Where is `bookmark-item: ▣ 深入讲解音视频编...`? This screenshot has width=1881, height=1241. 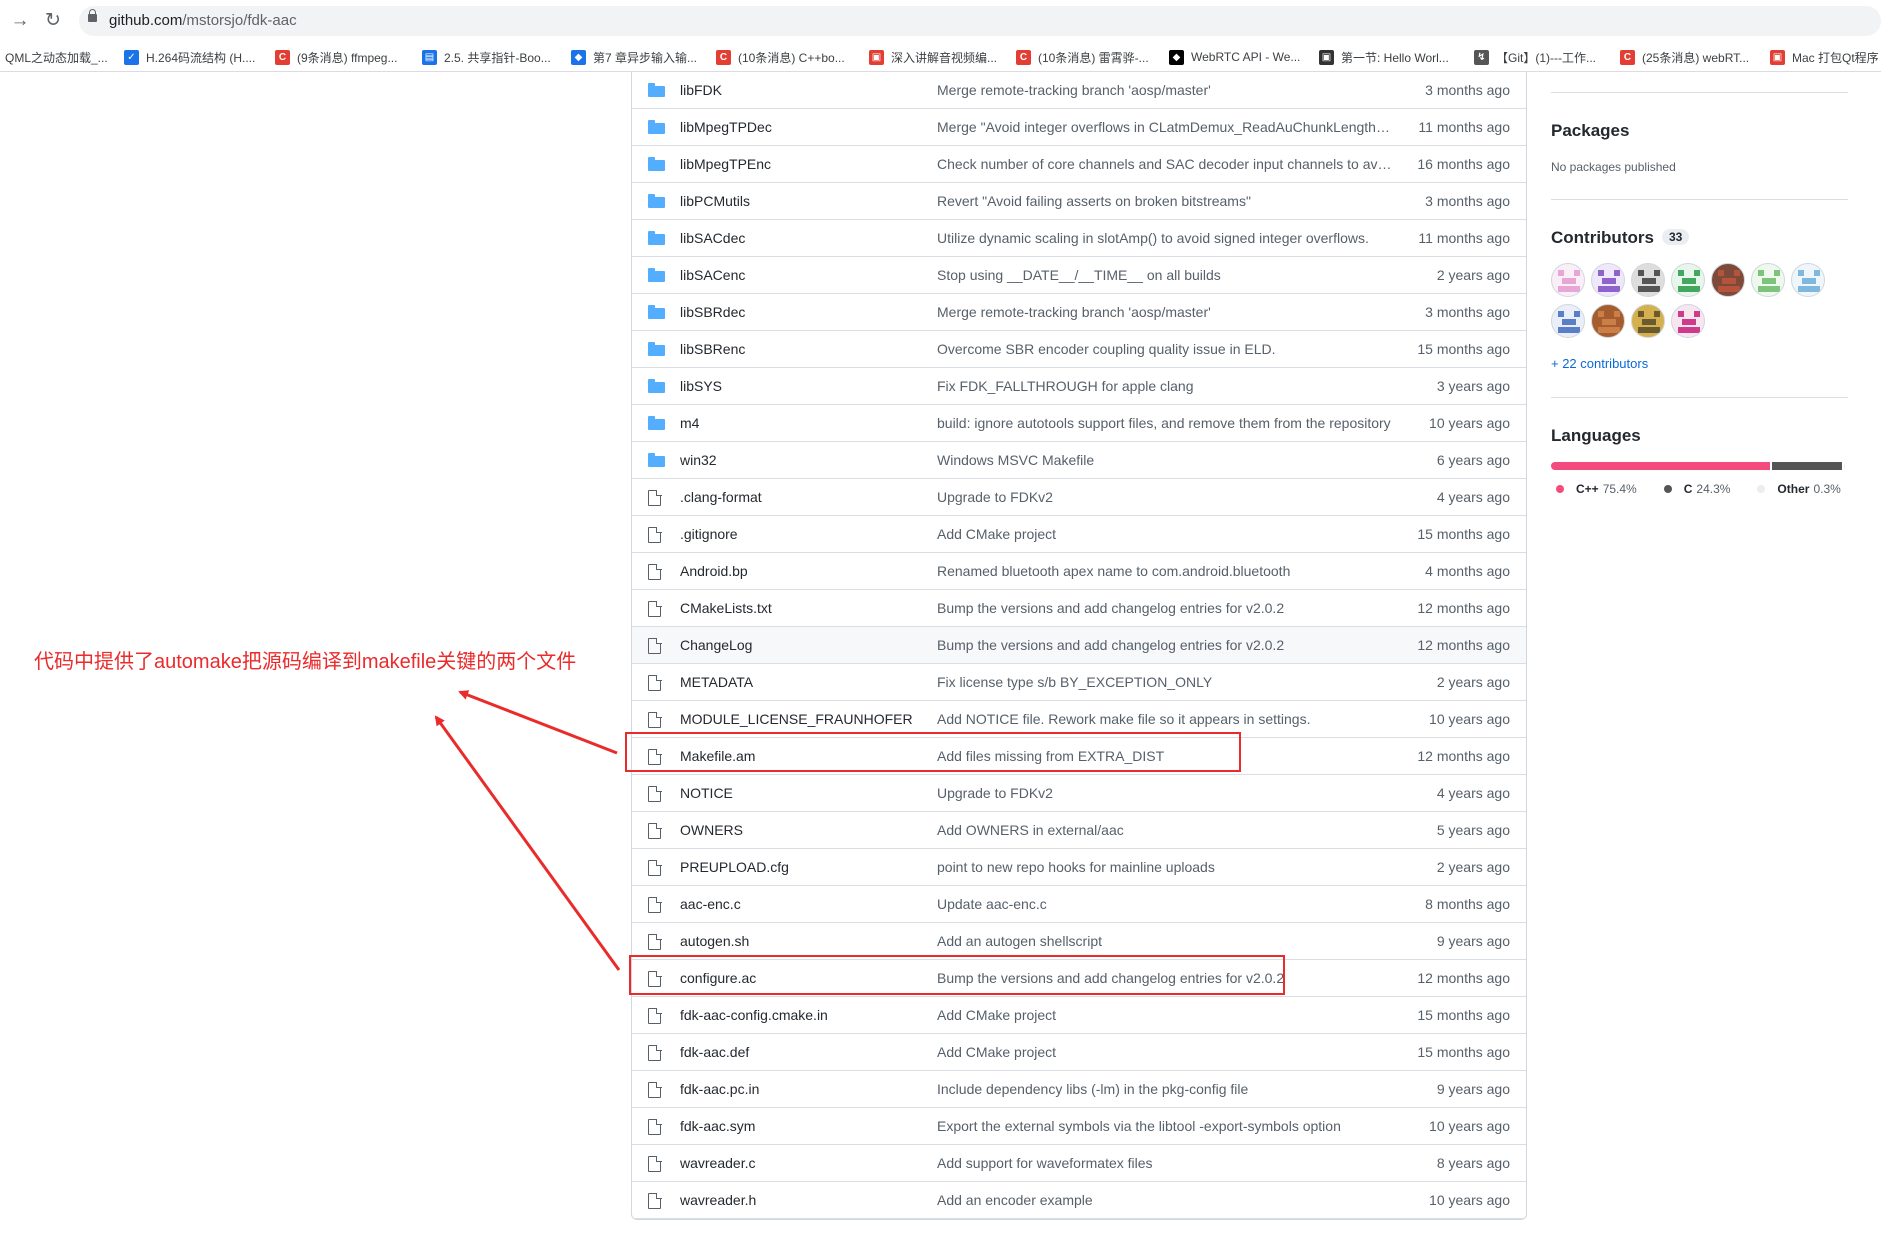
bookmark-item: ▣ 深入讲解音视频编... is located at coordinates (933, 57).